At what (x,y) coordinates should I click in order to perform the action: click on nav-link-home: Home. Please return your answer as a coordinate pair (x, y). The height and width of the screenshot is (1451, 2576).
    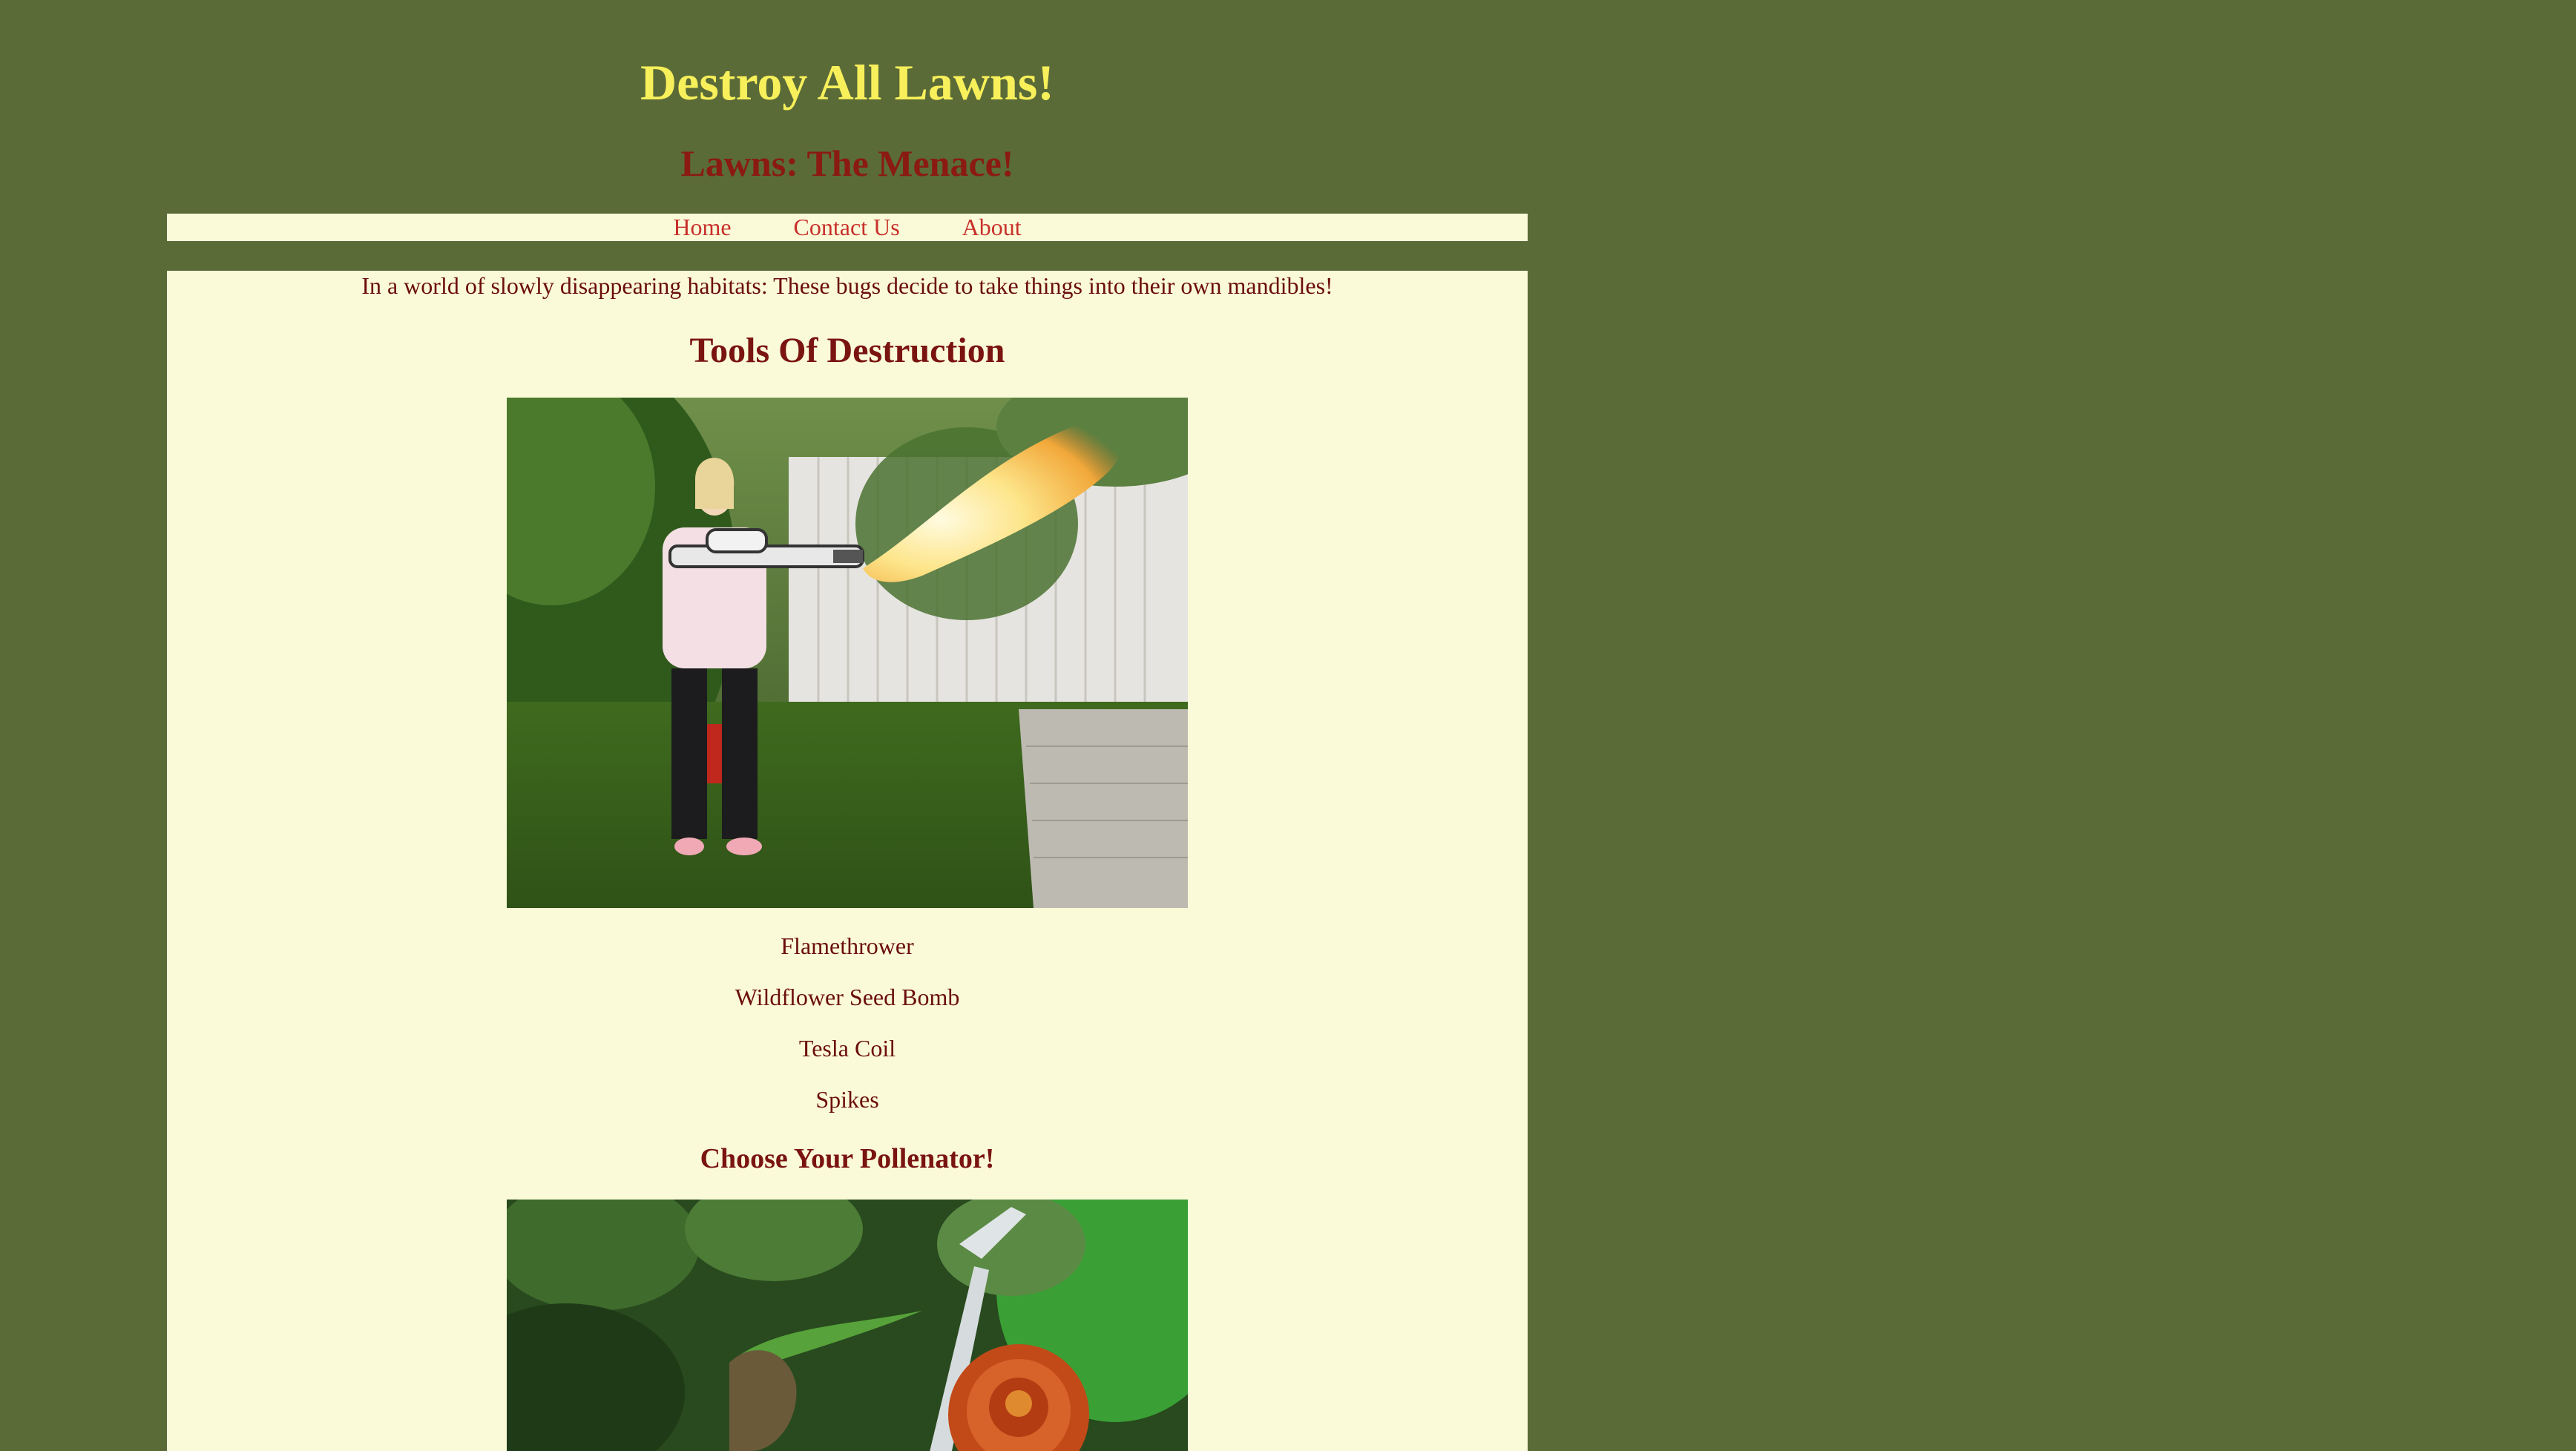
    Looking at the image, I should click on (702, 227).